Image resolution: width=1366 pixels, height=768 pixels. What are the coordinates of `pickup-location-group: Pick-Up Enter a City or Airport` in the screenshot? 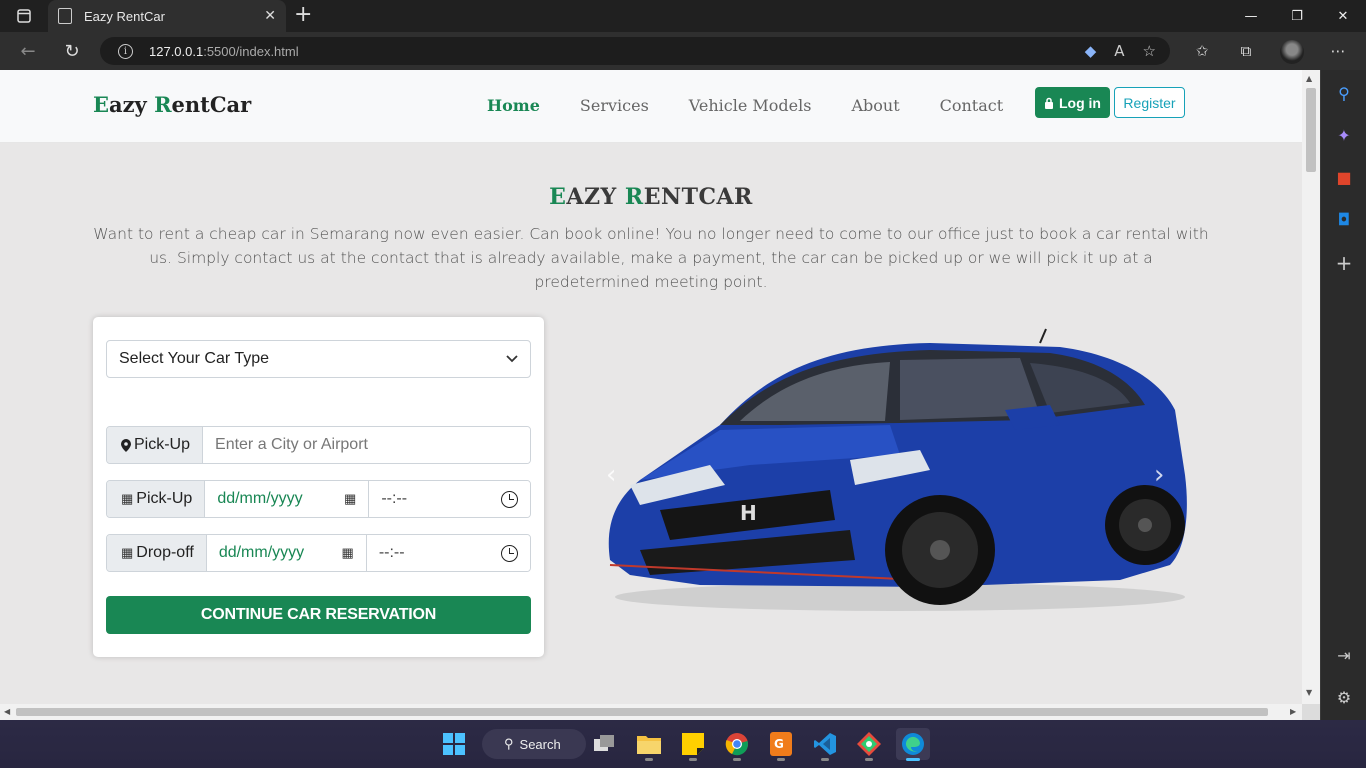 It's located at (318, 445).